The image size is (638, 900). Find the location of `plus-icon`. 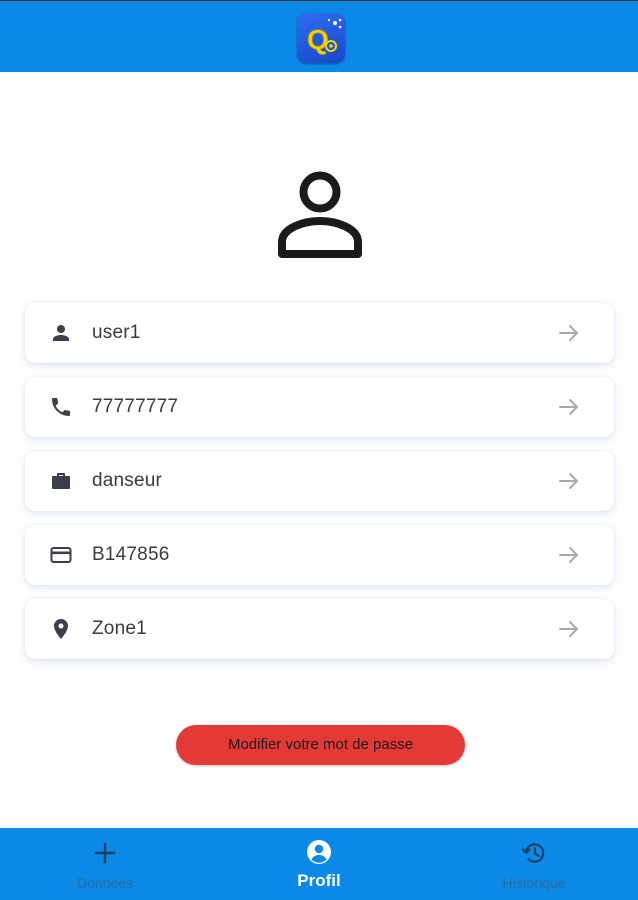

plus-icon is located at coordinates (105, 853).